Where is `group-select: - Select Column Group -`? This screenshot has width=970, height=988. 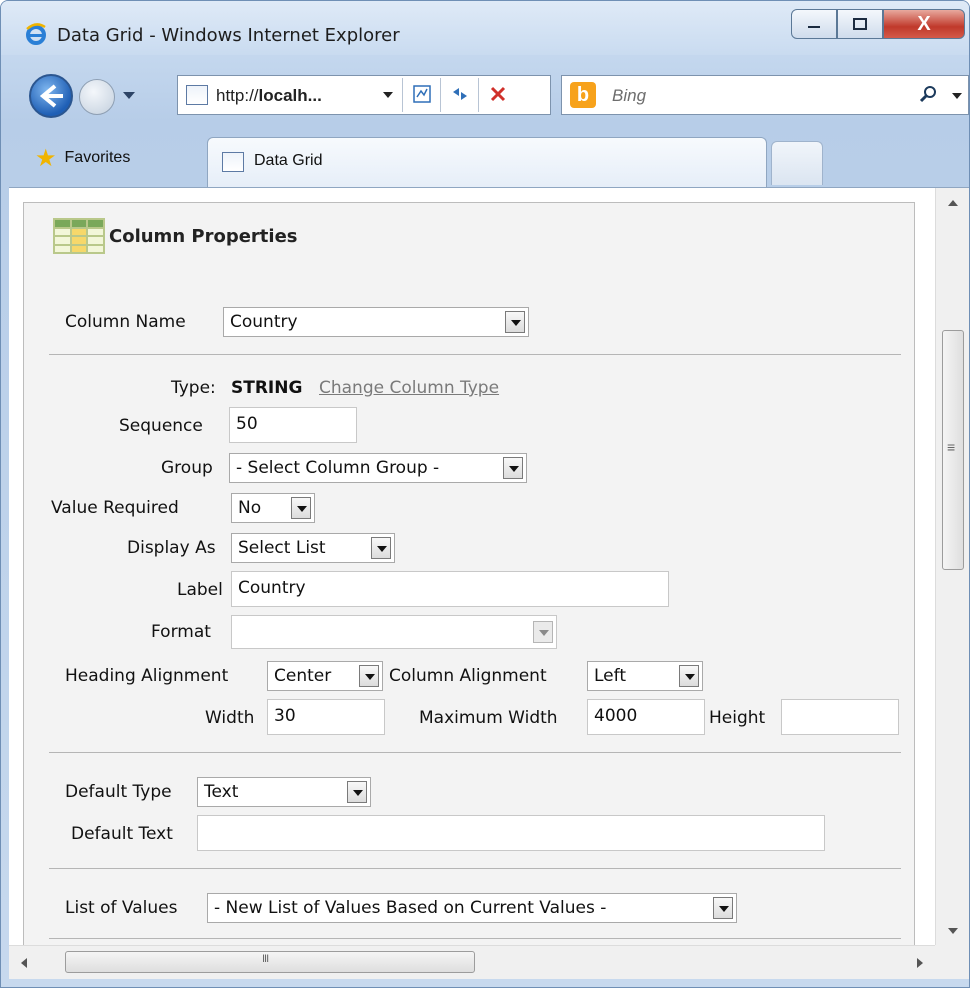 group-select: - Select Column Group - is located at coordinates (378, 468).